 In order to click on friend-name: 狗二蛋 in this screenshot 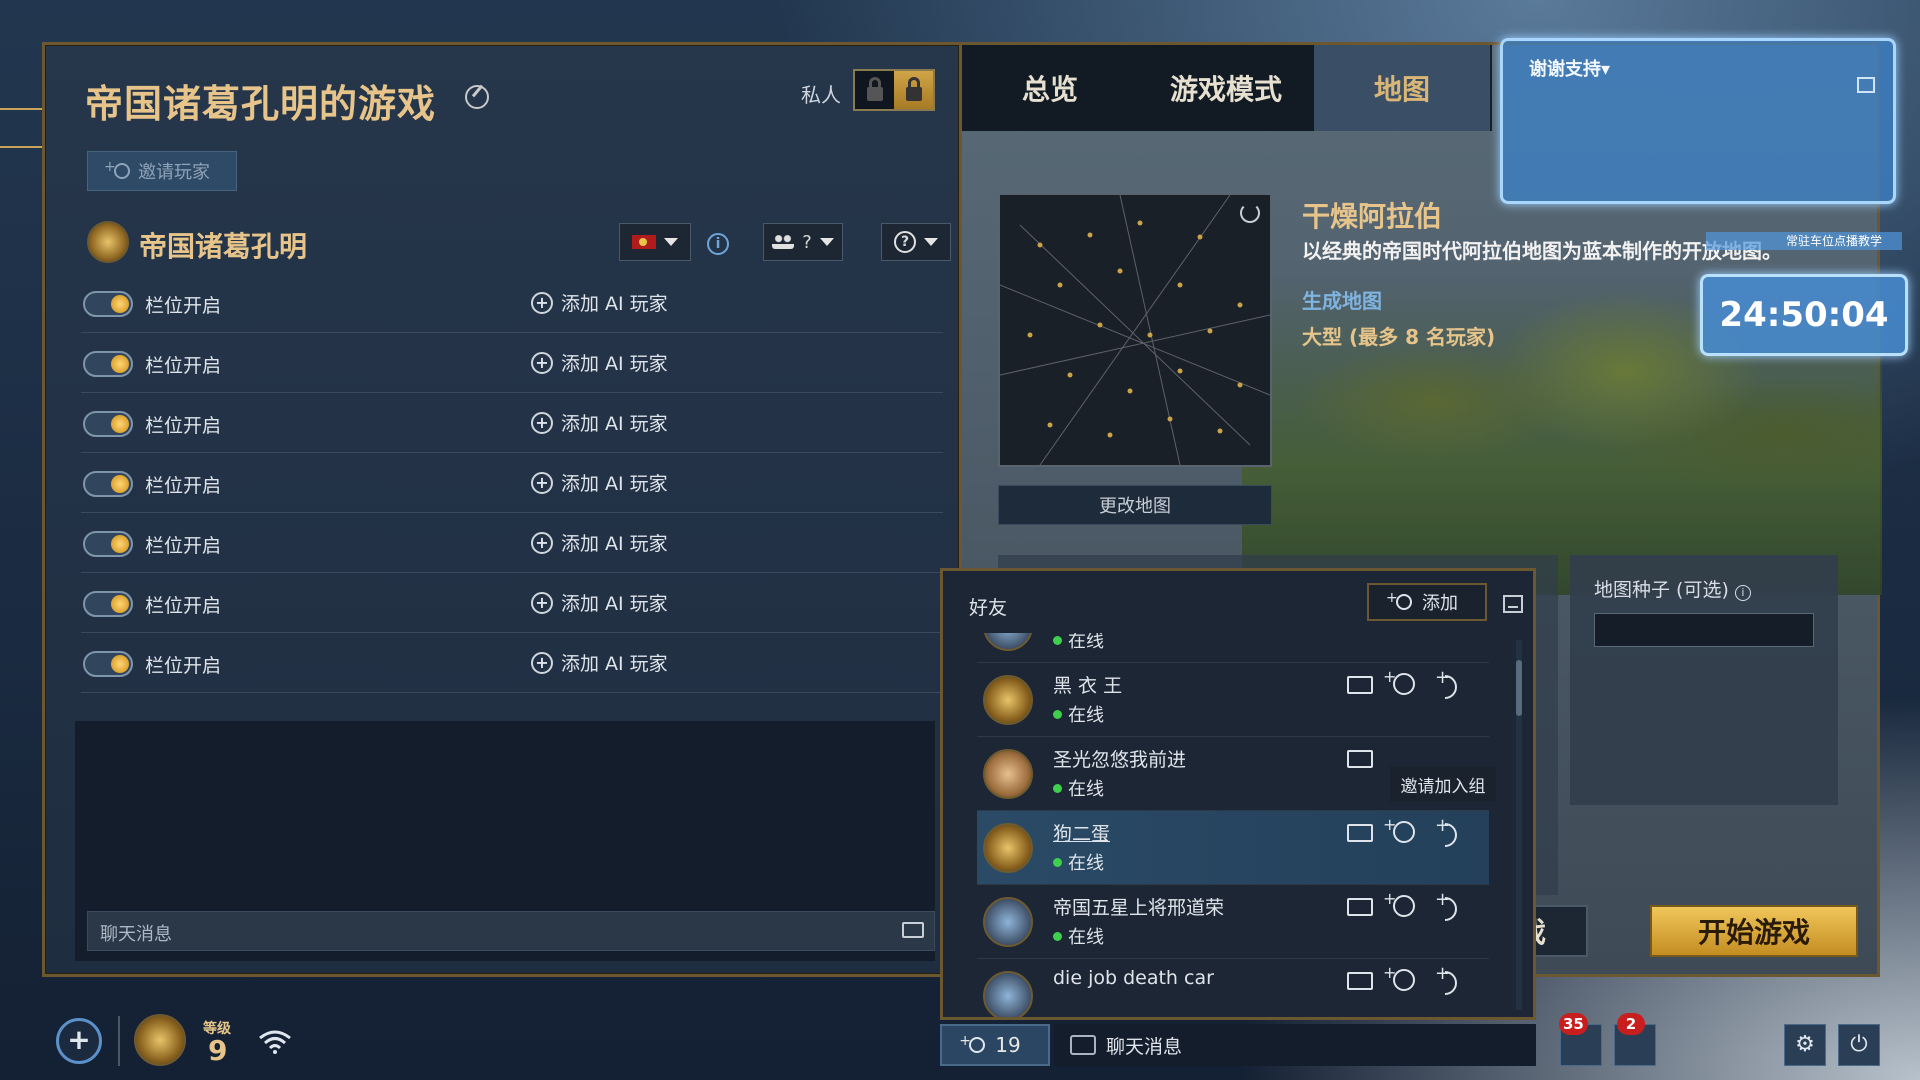, I will do `click(1081, 832)`.